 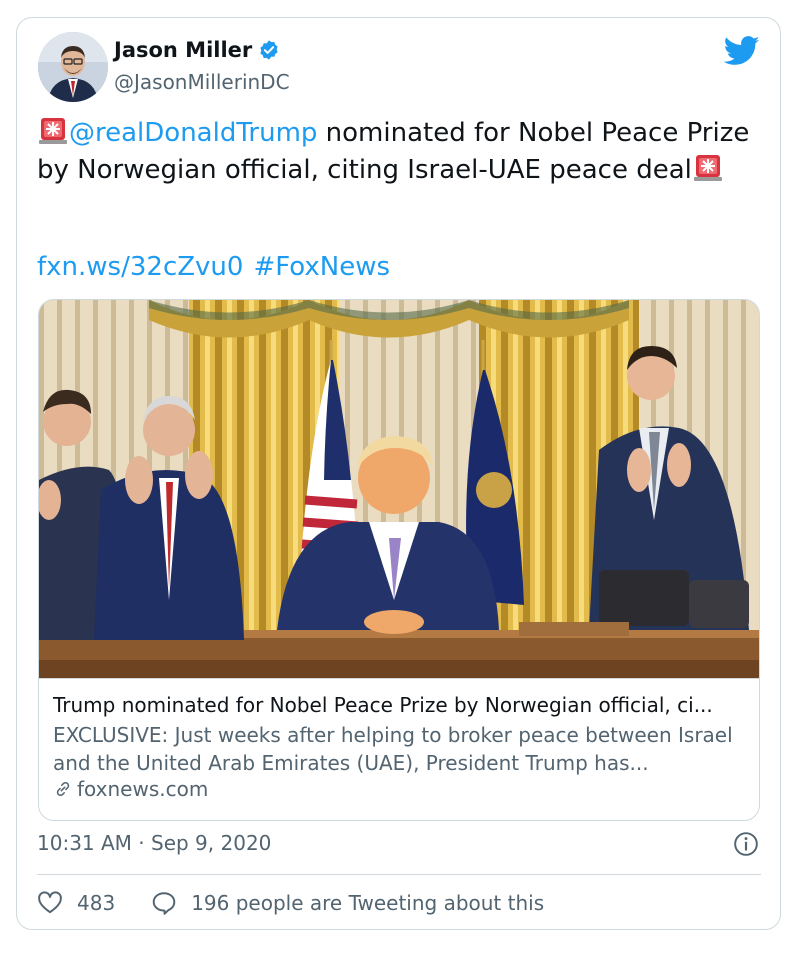 What do you see at coordinates (746, 844) in the screenshot?
I see `info-icon` at bounding box center [746, 844].